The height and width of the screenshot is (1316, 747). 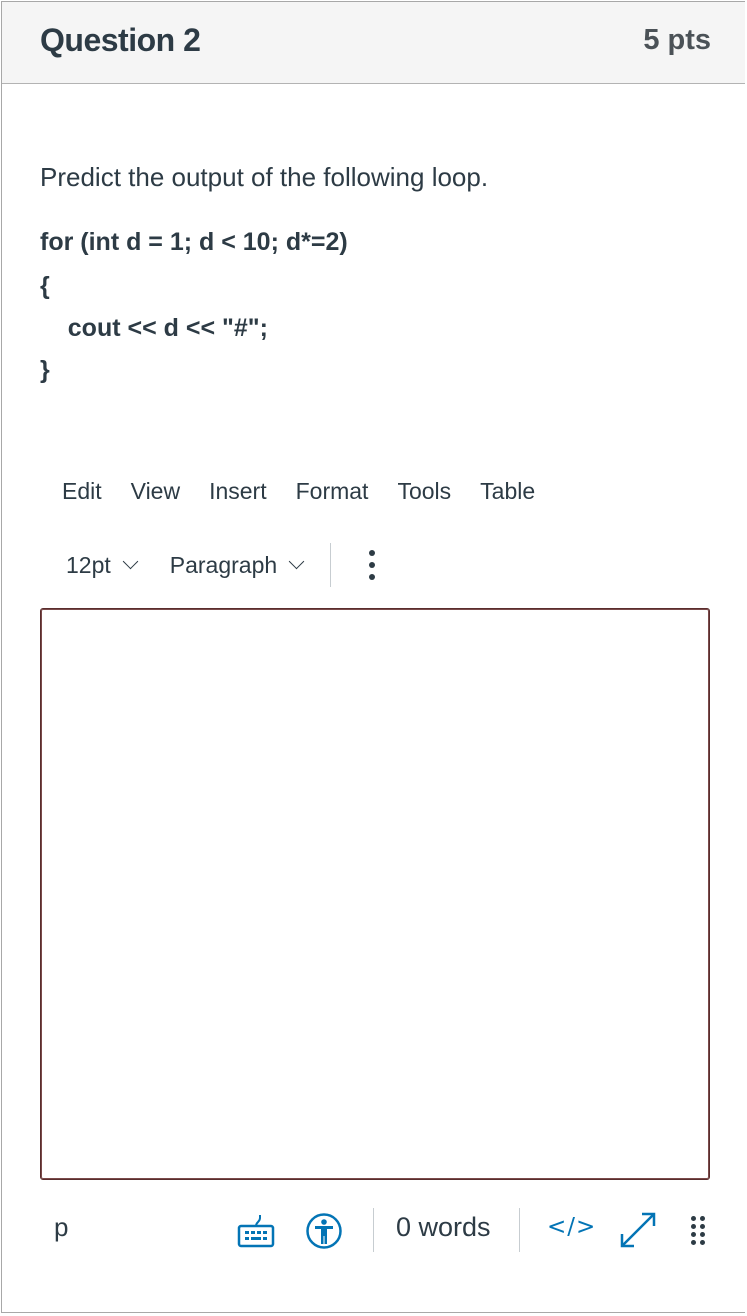 I want to click on menu-tools: Tools, so click(x=424, y=491).